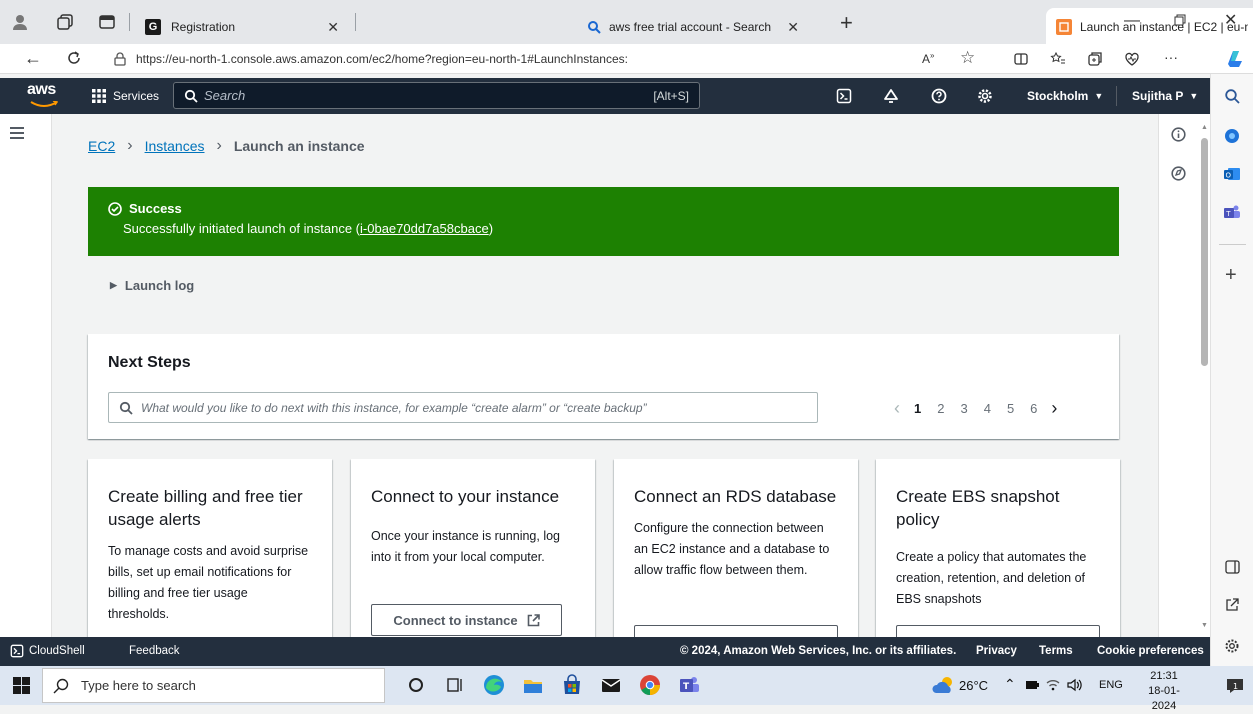 The height and width of the screenshot is (714, 1253). What do you see at coordinates (1056, 651) in the screenshot?
I see `terms-link: Terms` at bounding box center [1056, 651].